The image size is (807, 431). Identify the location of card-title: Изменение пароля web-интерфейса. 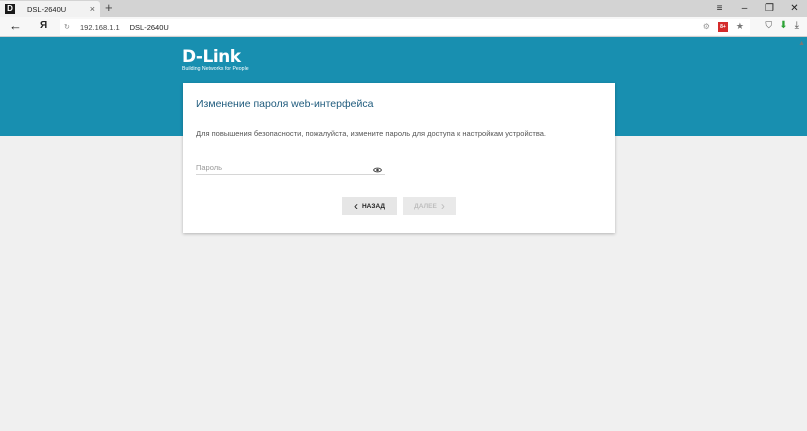
(285, 104).